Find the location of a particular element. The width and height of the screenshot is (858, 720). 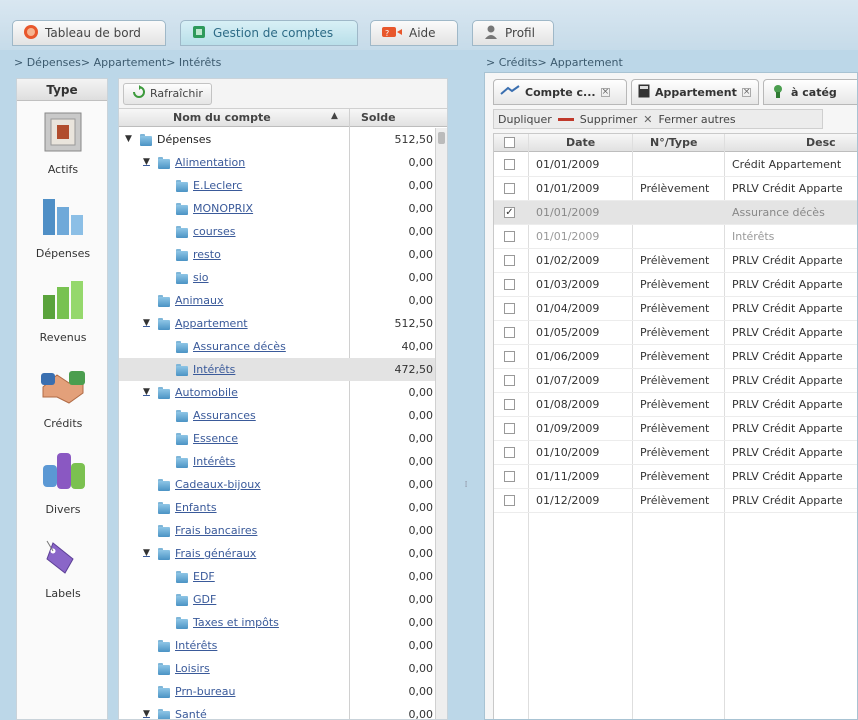

transaction-row: 01/03/2009 Prélèvement PRLV Crédit Apparte is located at coordinates (675, 285).